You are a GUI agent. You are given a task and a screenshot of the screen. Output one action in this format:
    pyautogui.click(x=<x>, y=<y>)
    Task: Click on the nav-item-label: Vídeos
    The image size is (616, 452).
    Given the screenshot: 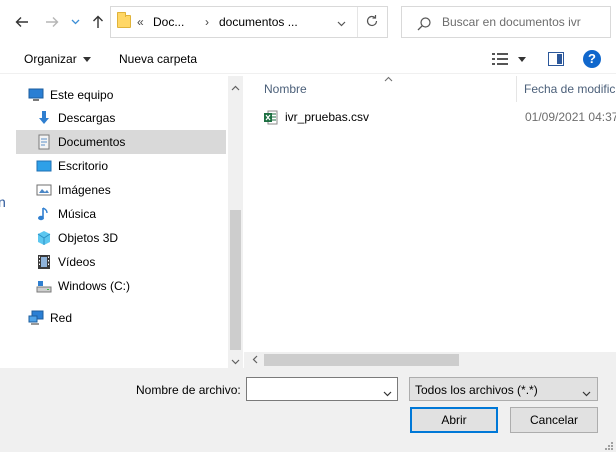 What is the action you would take?
    pyautogui.click(x=77, y=262)
    